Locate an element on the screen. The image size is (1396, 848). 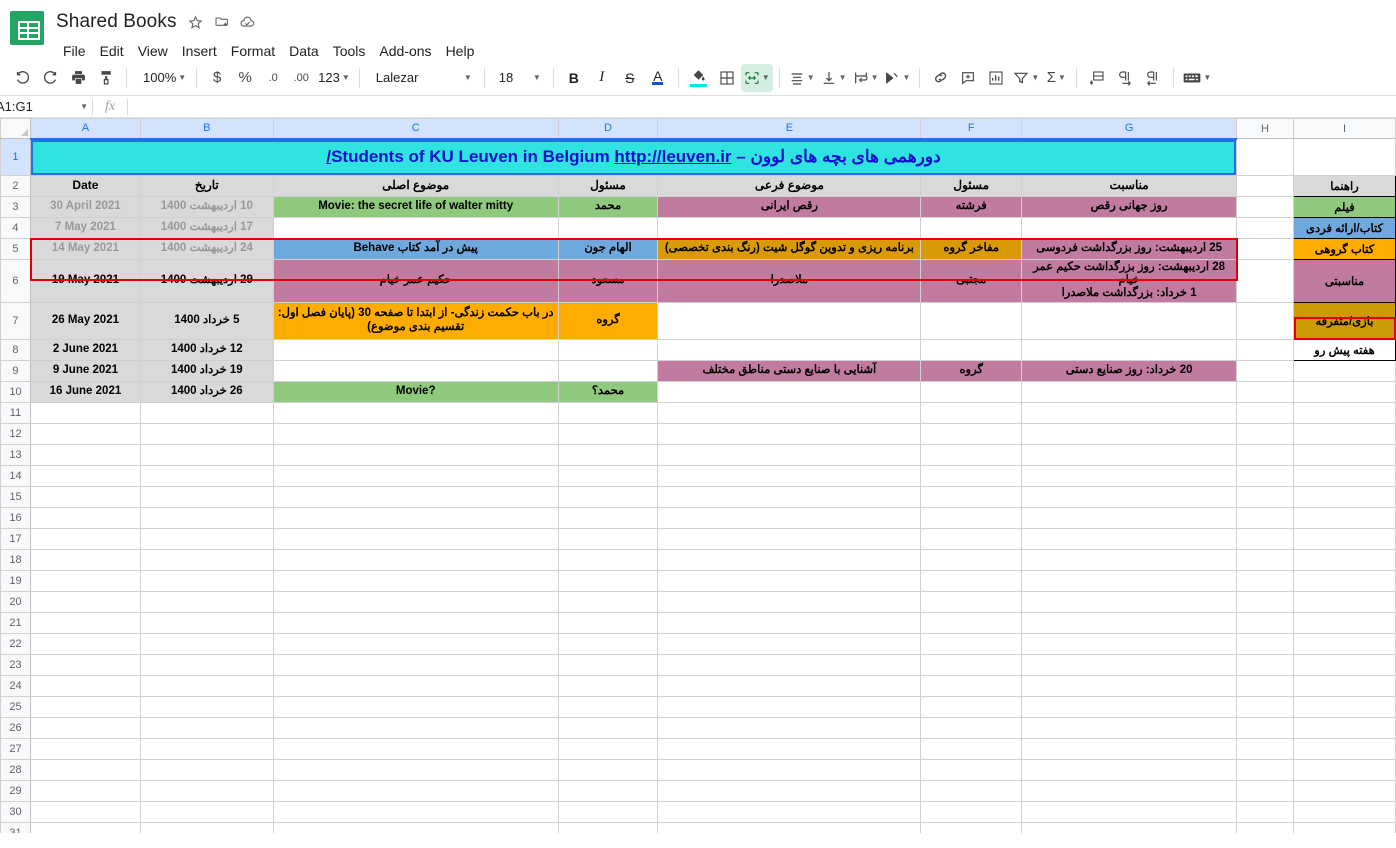
cell-d7: گروه is located at coordinates (608, 320).